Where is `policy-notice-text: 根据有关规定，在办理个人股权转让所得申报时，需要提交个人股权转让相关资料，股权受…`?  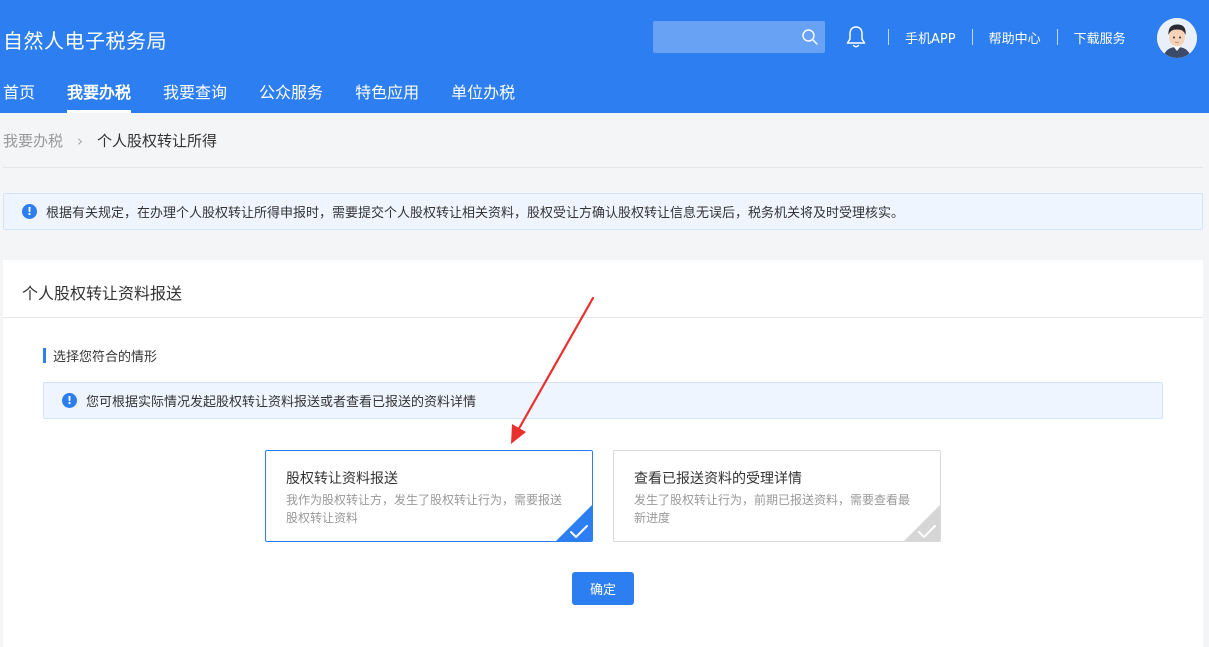
policy-notice-text: 根据有关规定，在办理个人股权转让所得申报时，需要提交个人股权转让相关资料，股权受… is located at coordinates (475, 213).